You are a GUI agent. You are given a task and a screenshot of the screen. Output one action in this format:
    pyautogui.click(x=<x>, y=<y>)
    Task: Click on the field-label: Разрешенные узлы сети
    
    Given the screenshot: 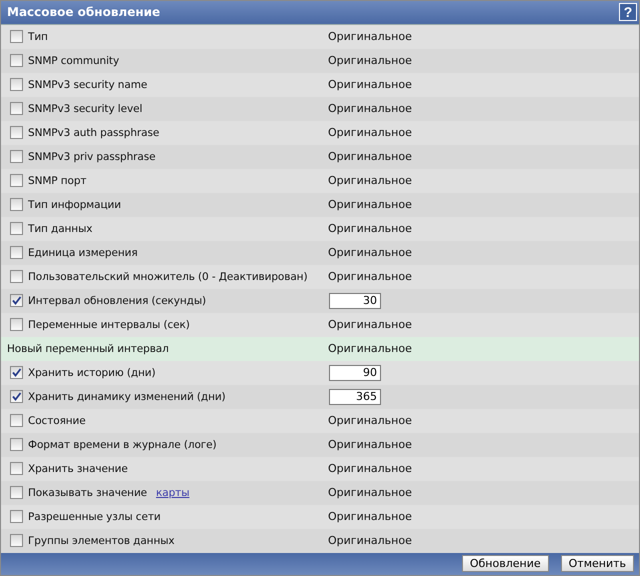 What is the action you would take?
    pyautogui.click(x=94, y=516)
    